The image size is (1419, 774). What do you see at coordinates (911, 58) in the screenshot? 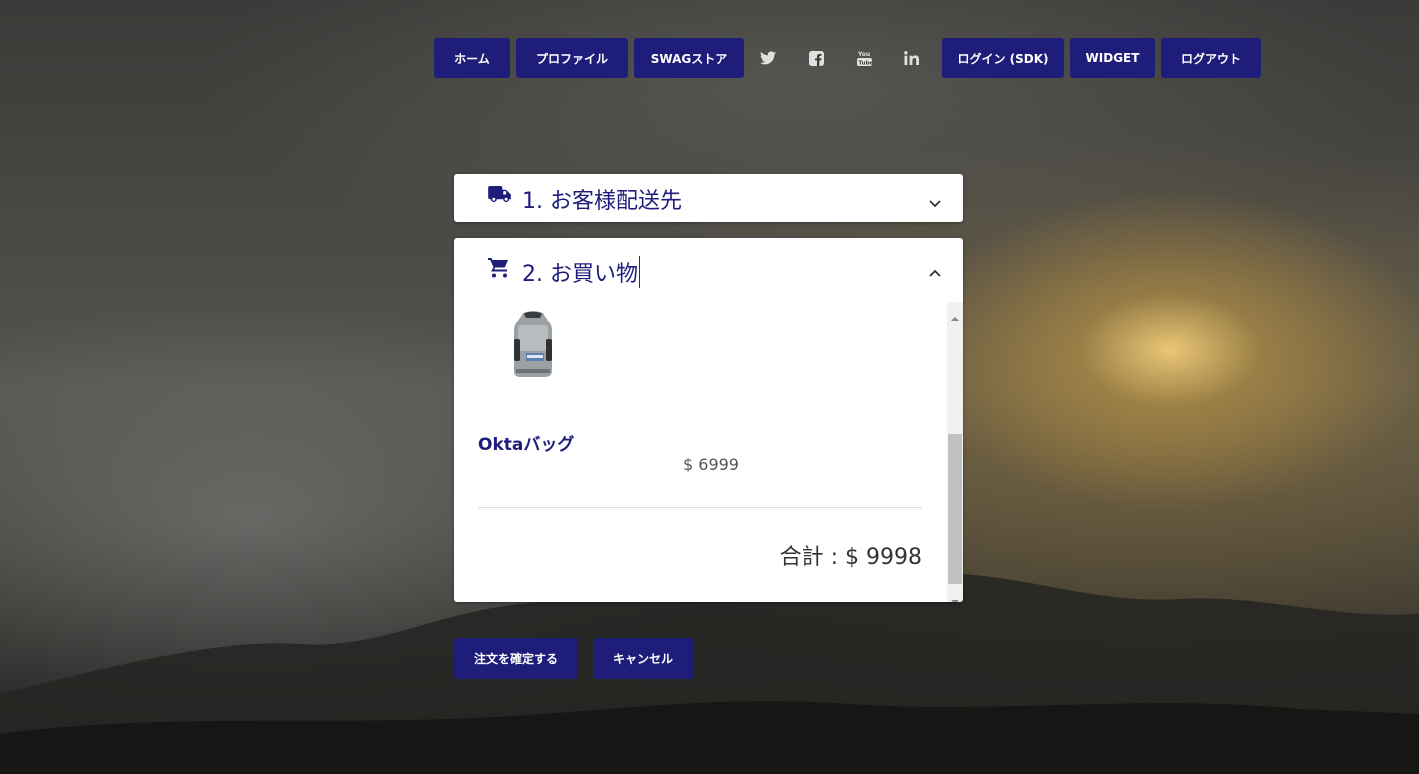
I see `linkedin-icon` at bounding box center [911, 58].